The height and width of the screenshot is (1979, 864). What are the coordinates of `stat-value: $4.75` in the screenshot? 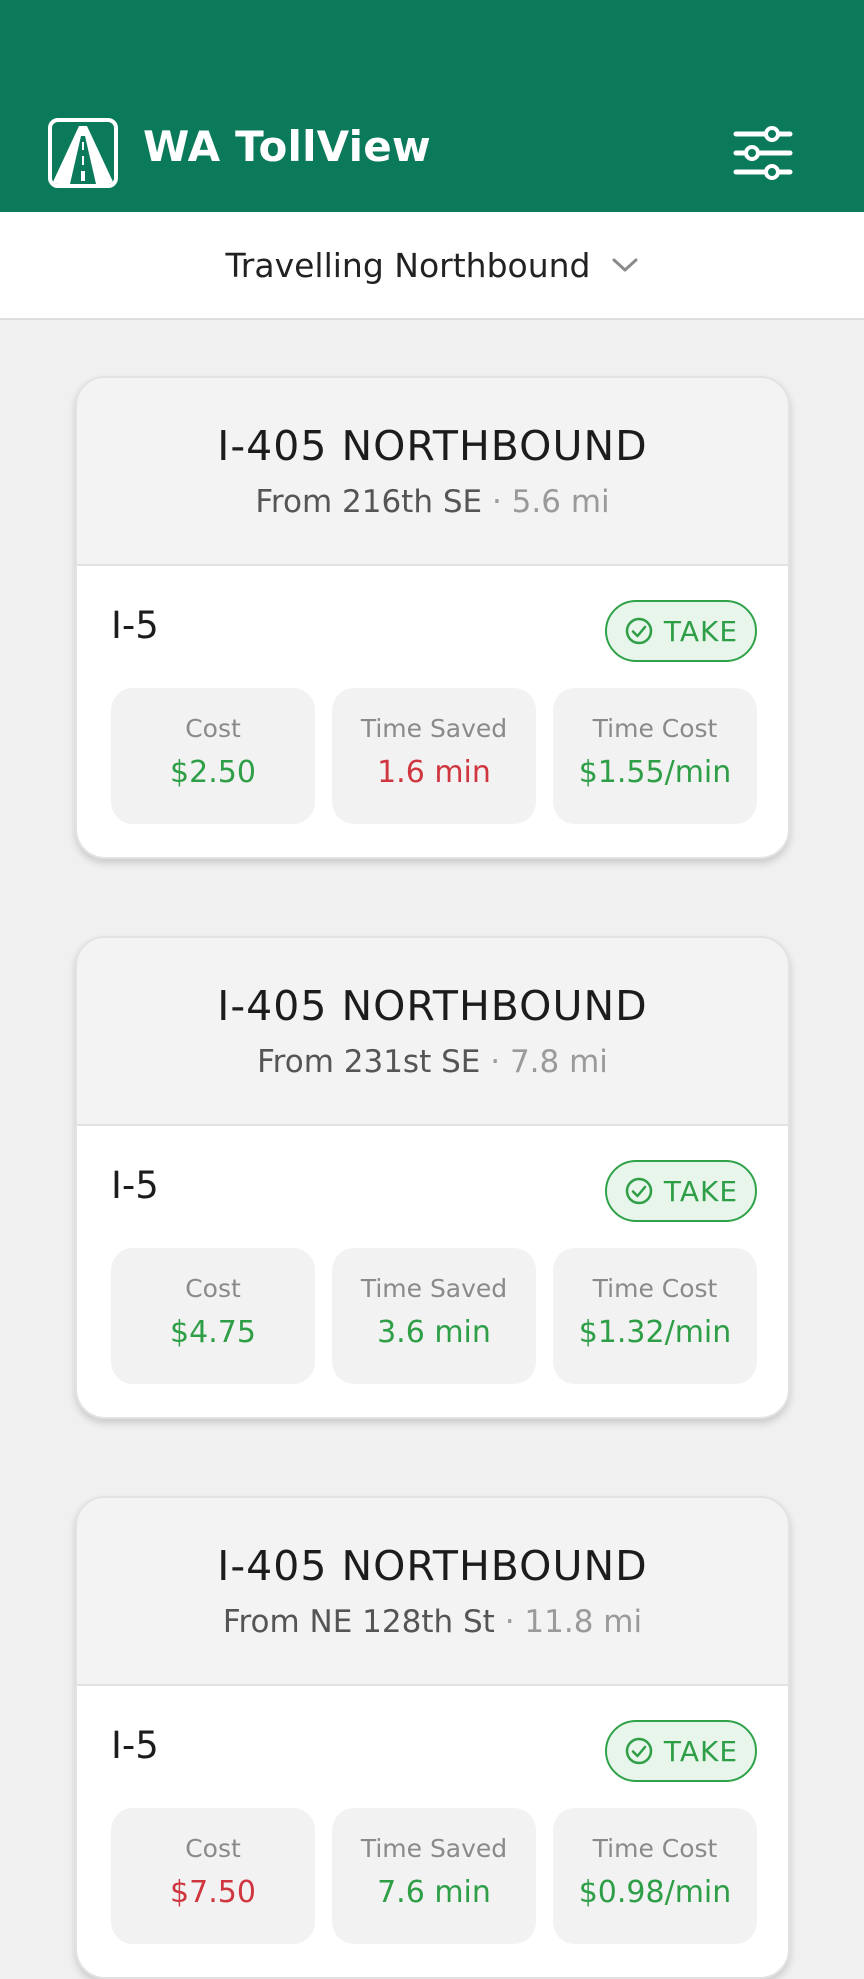 It's located at (213, 1332).